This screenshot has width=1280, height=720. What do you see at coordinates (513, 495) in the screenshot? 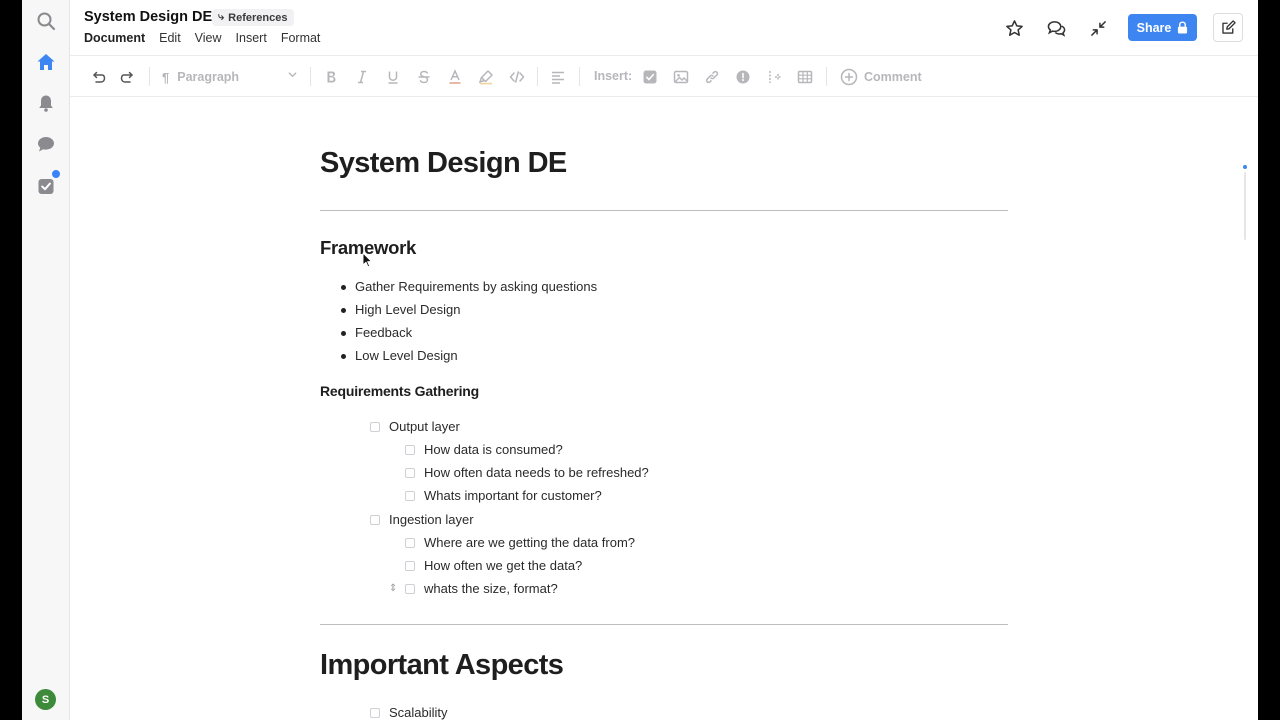
I see `task-label: Whats important for customer?` at bounding box center [513, 495].